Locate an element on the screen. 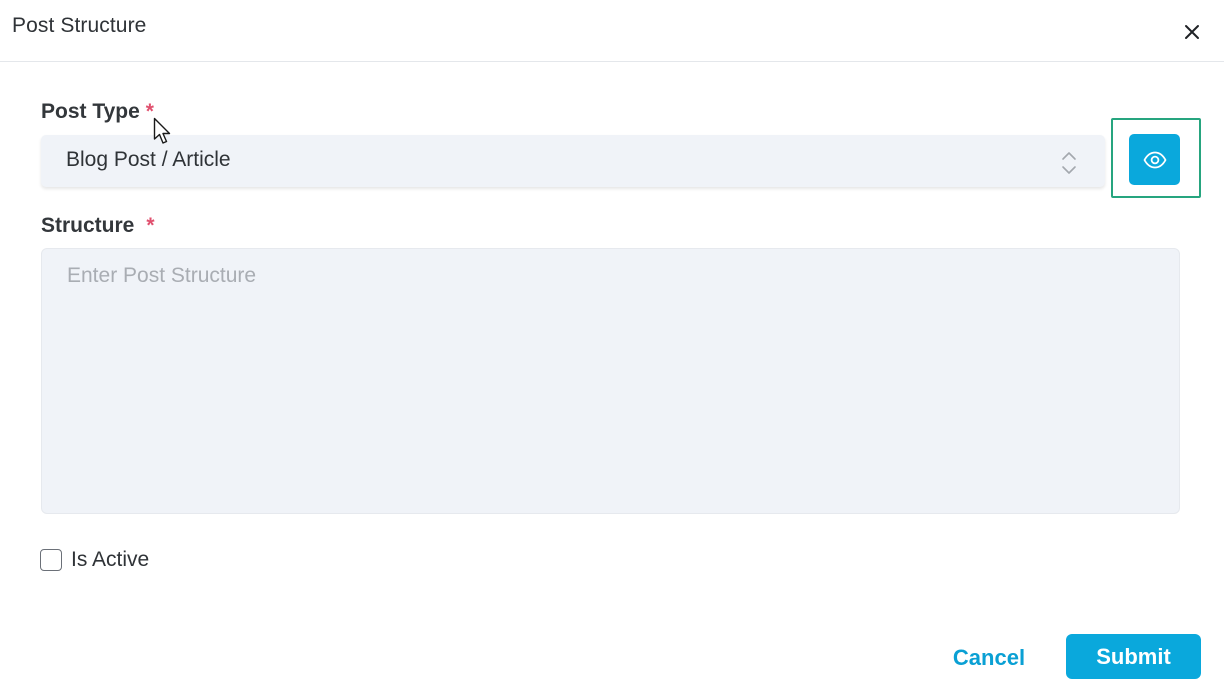 The width and height of the screenshot is (1224, 698). is-active-checkbox is located at coordinates (51, 560).